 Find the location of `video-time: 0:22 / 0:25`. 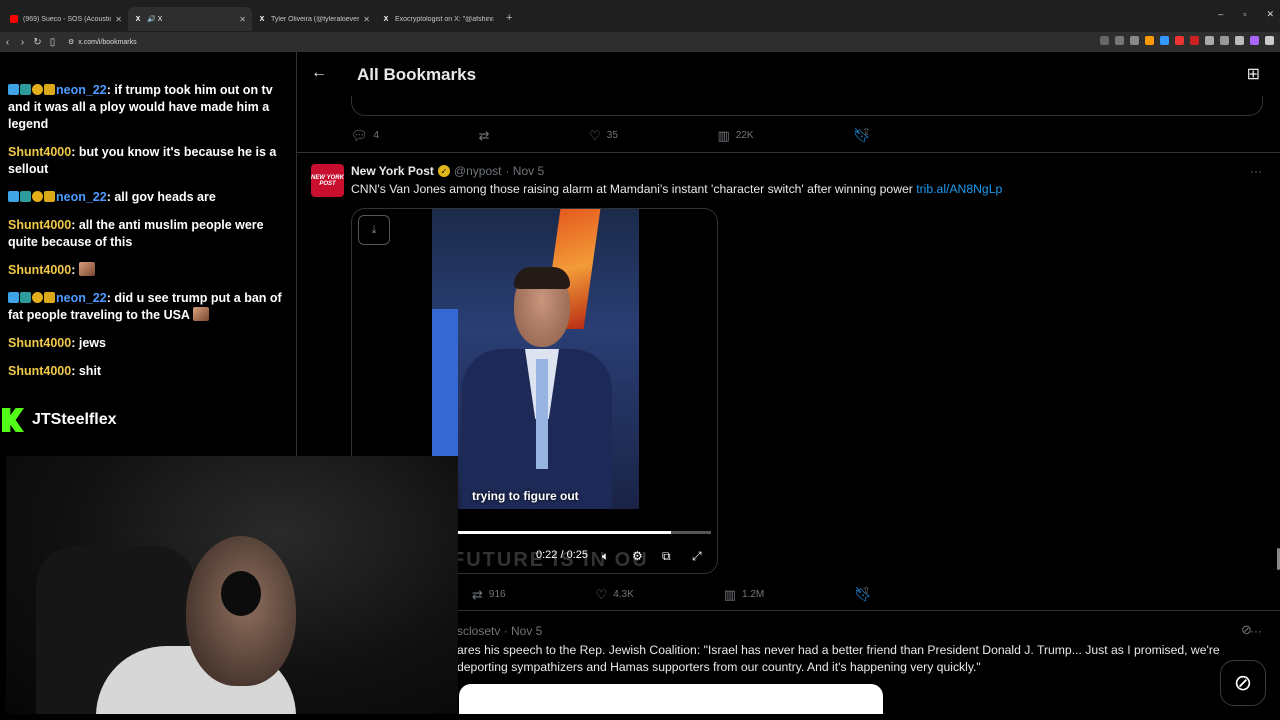

video-time: 0:22 / 0:25 is located at coordinates (562, 555).